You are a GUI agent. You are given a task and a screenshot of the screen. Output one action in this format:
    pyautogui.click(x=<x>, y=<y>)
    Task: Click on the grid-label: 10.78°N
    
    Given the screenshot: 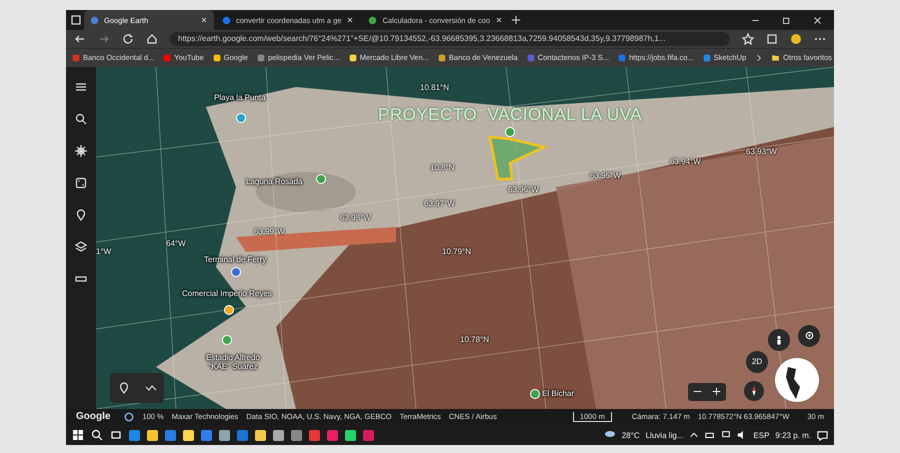 What is the action you would take?
    pyautogui.click(x=474, y=339)
    